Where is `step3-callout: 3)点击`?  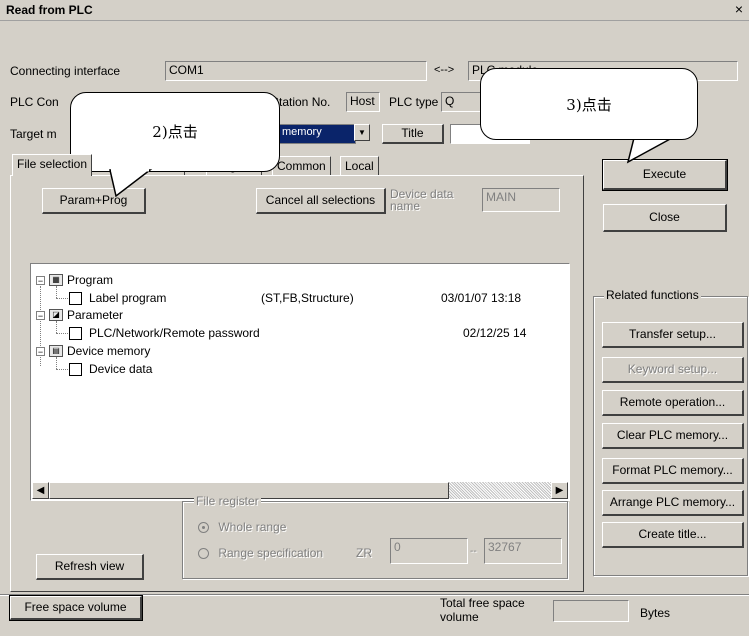 step3-callout: 3)点击 is located at coordinates (589, 104).